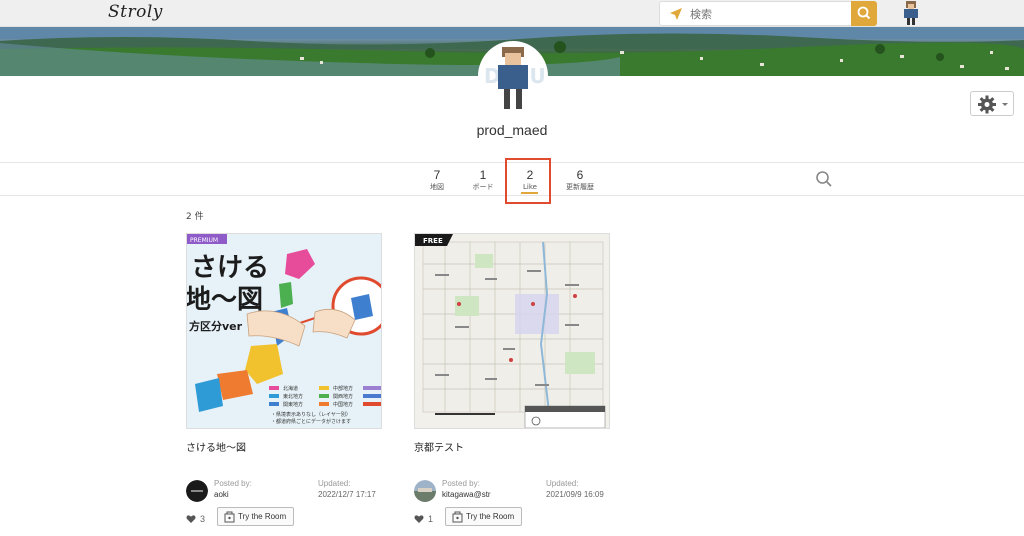 The image size is (1024, 536). I want to click on stroly-logo: Stroly, so click(135, 12).